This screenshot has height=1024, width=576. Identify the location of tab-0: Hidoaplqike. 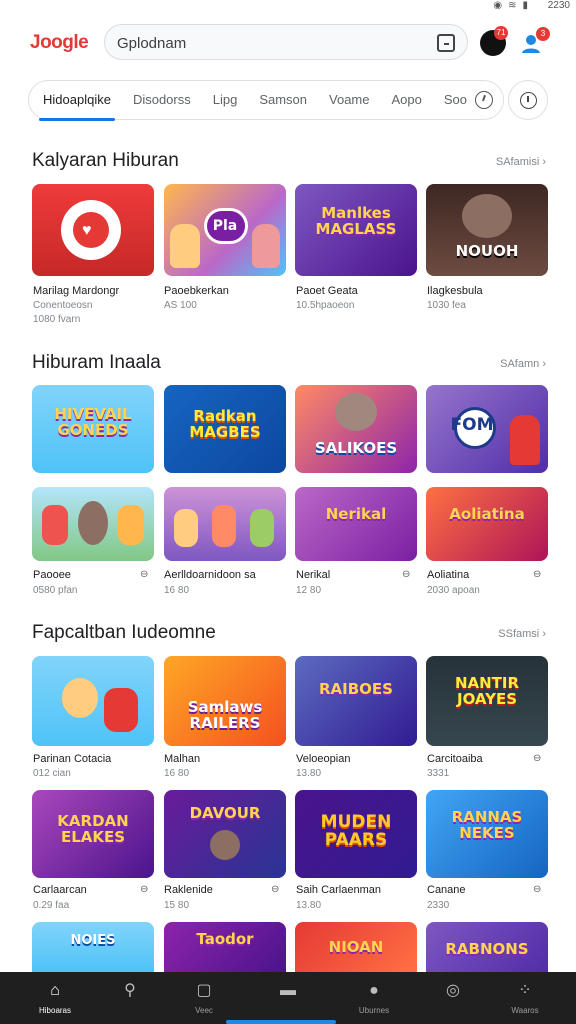
(77, 100).